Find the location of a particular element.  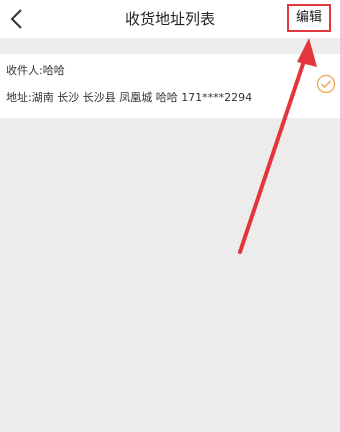

edit-button: 编辑 is located at coordinates (309, 18).